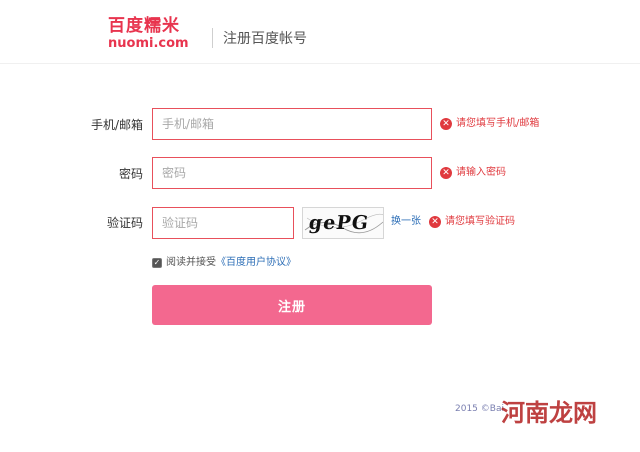  Describe the element at coordinates (406, 222) in the screenshot. I see `refresh-captcha-link: 换一张` at that location.